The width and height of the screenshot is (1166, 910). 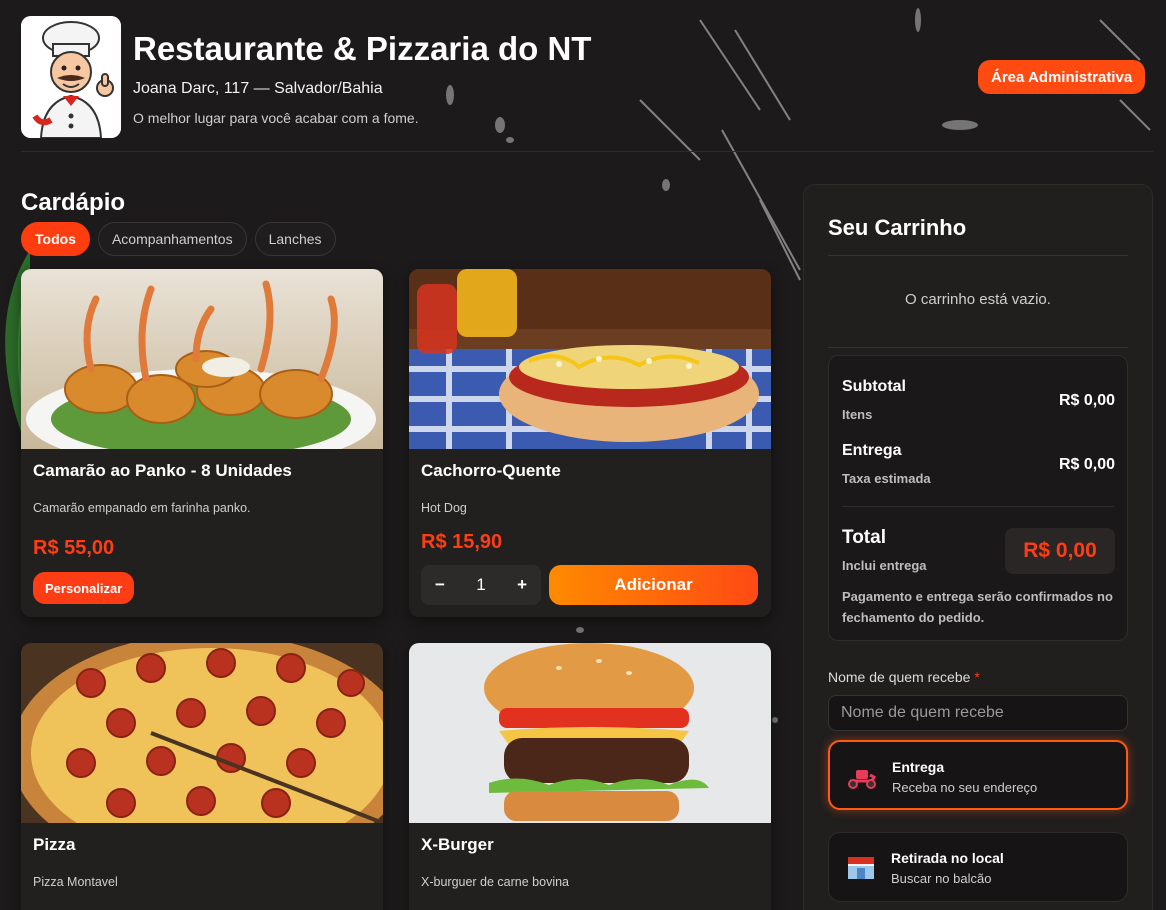 I want to click on item-description: Hot Dog, so click(x=444, y=508).